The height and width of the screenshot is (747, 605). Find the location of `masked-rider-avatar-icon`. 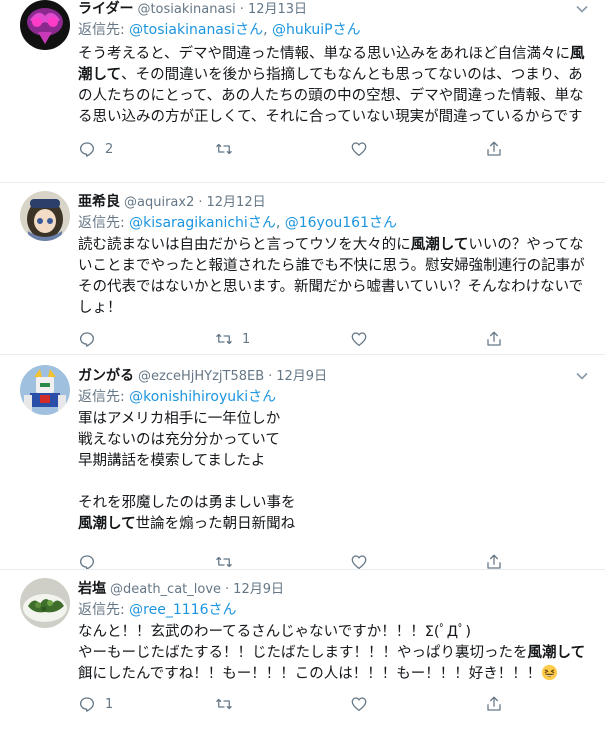

masked-rider-avatar-icon is located at coordinates (45, 25).